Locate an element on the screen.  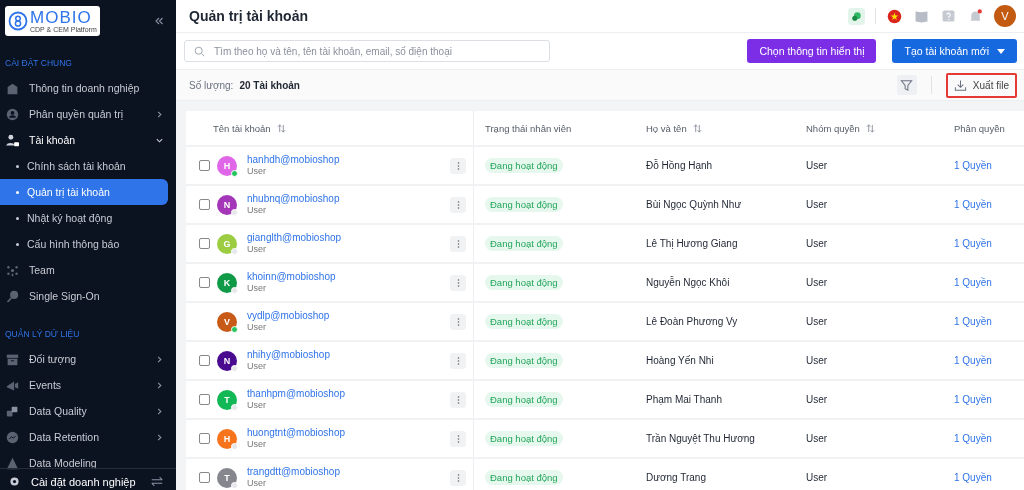
user-avatar: H is located at coordinates (227, 165).